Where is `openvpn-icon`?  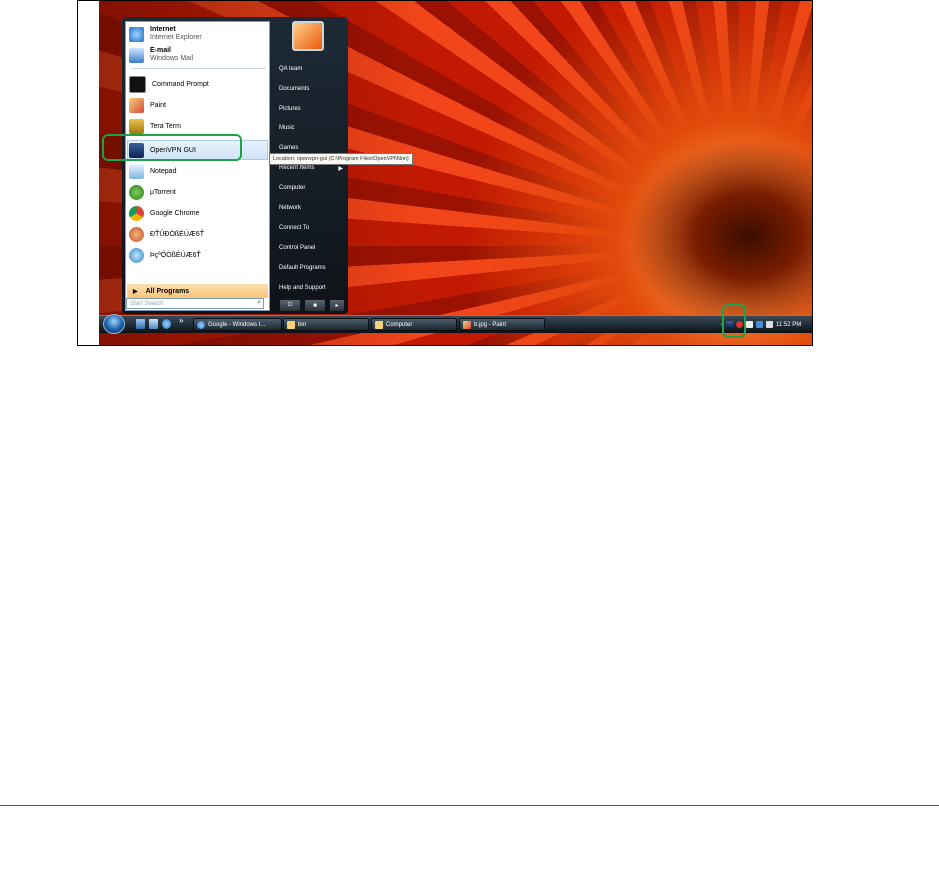 openvpn-icon is located at coordinates (136, 150).